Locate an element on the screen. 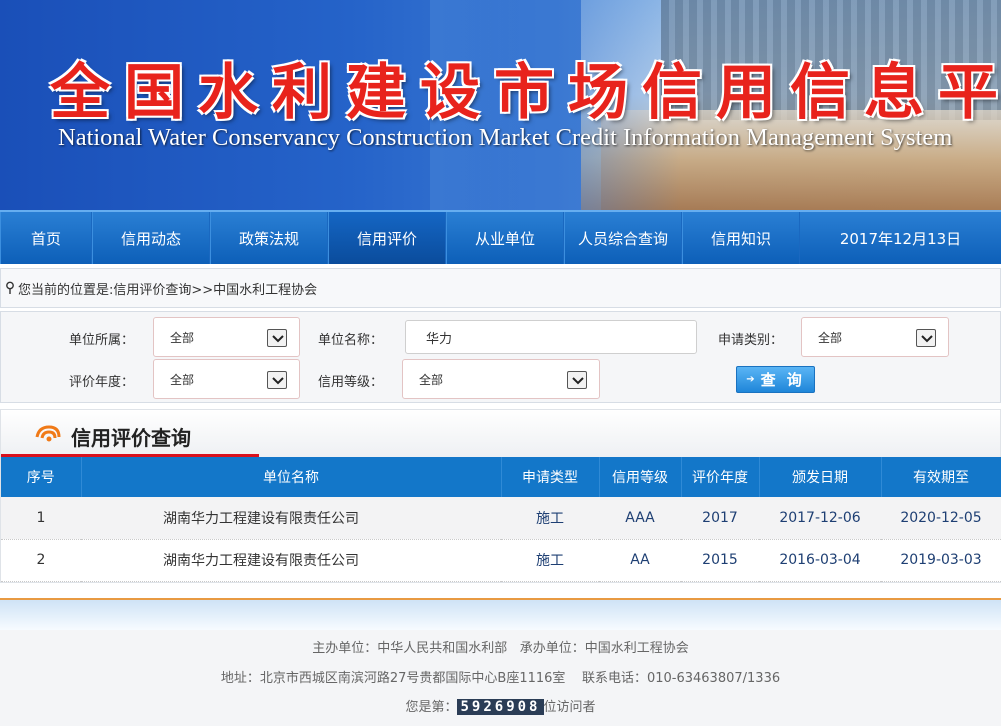 The image size is (1001, 726). eval-year-select: 全部 is located at coordinates (226, 379).